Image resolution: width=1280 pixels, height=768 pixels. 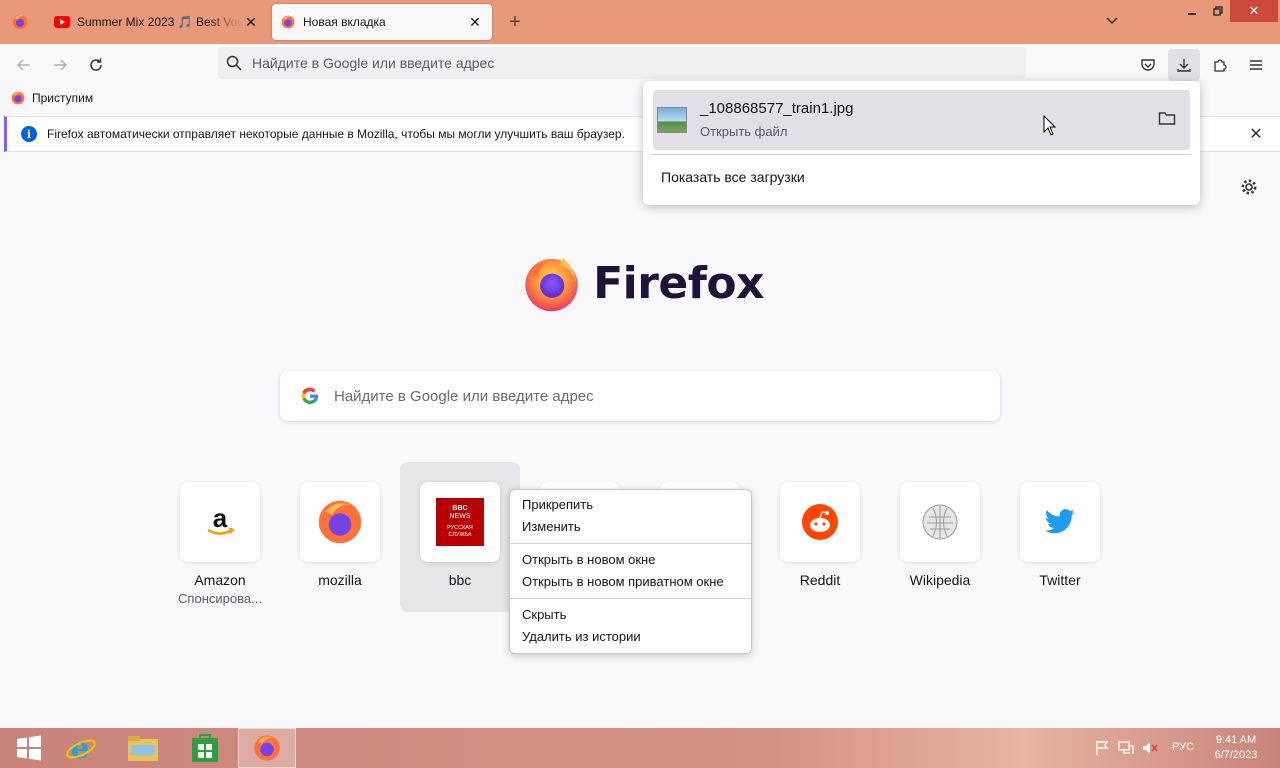 What do you see at coordinates (921, 154) in the screenshot?
I see `panel-separator` at bounding box center [921, 154].